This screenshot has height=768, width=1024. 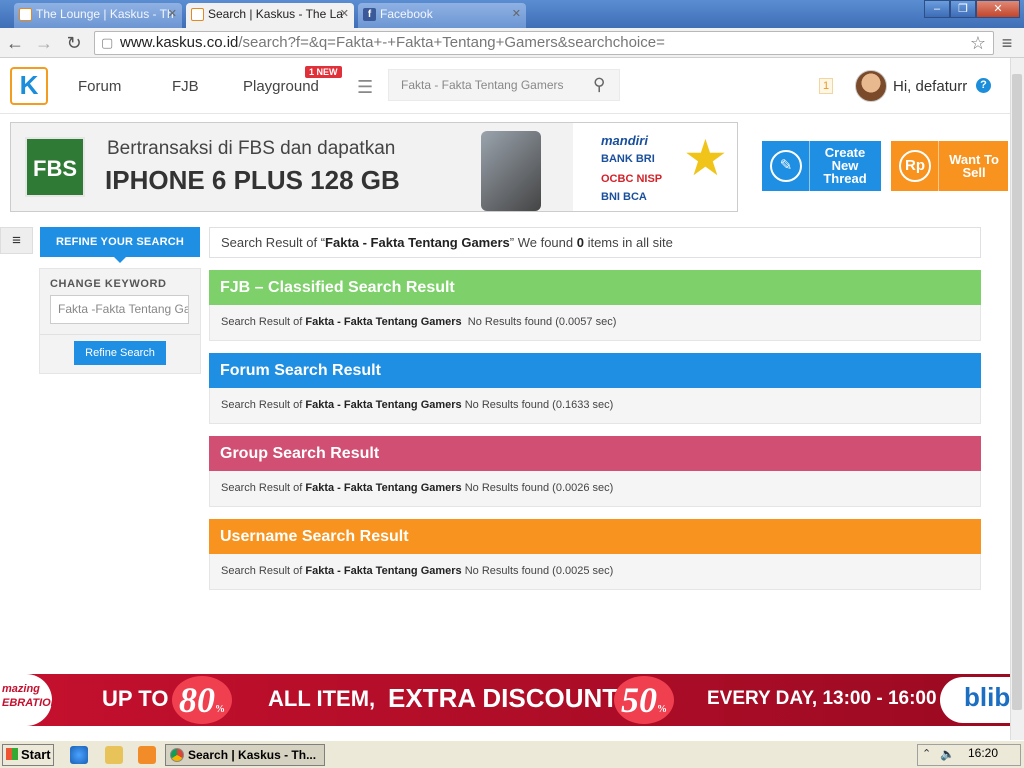 I want to click on ad-pct1: 80, so click(x=197, y=700).